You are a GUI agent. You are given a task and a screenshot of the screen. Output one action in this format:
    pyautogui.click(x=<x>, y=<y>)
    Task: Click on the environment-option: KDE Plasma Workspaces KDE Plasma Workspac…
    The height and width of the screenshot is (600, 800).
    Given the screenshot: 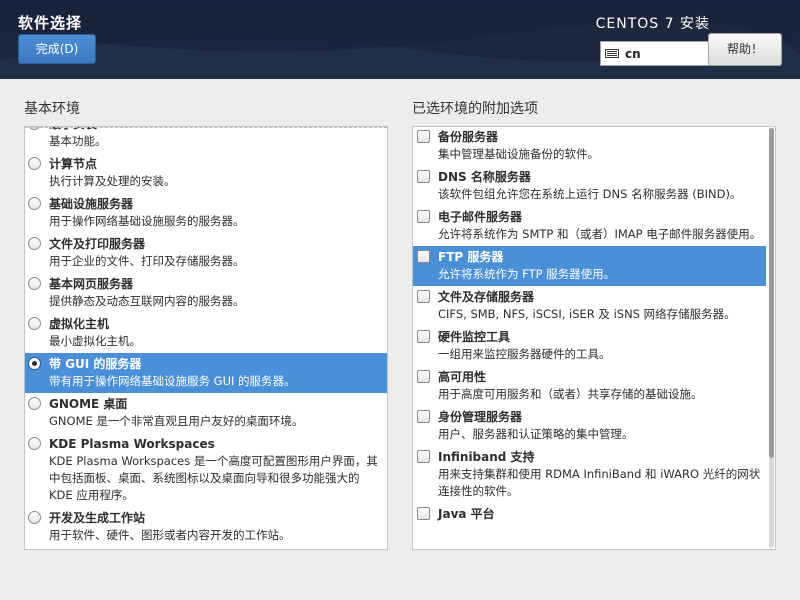 What is the action you would take?
    pyautogui.click(x=206, y=470)
    